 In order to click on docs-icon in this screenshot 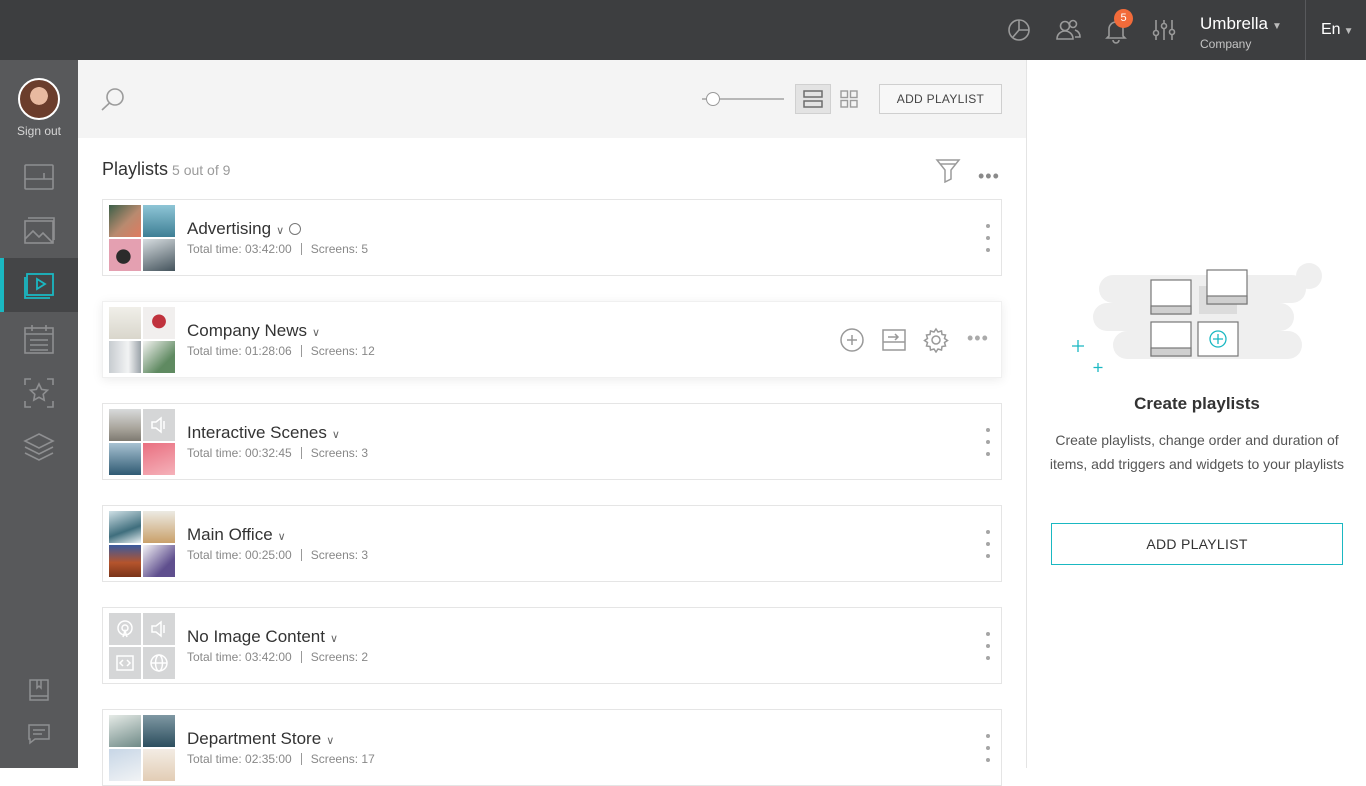, I will do `click(39, 690)`.